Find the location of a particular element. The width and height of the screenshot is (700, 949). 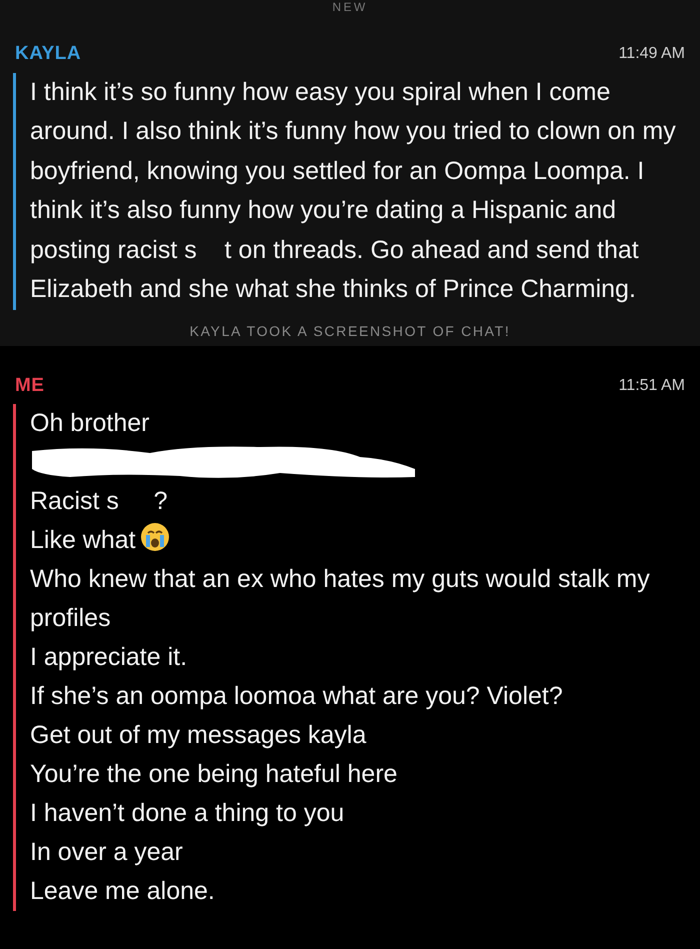

message-line: Who knew that an ex who hates my guts would stalk my profiles is located at coordinates (340, 599).